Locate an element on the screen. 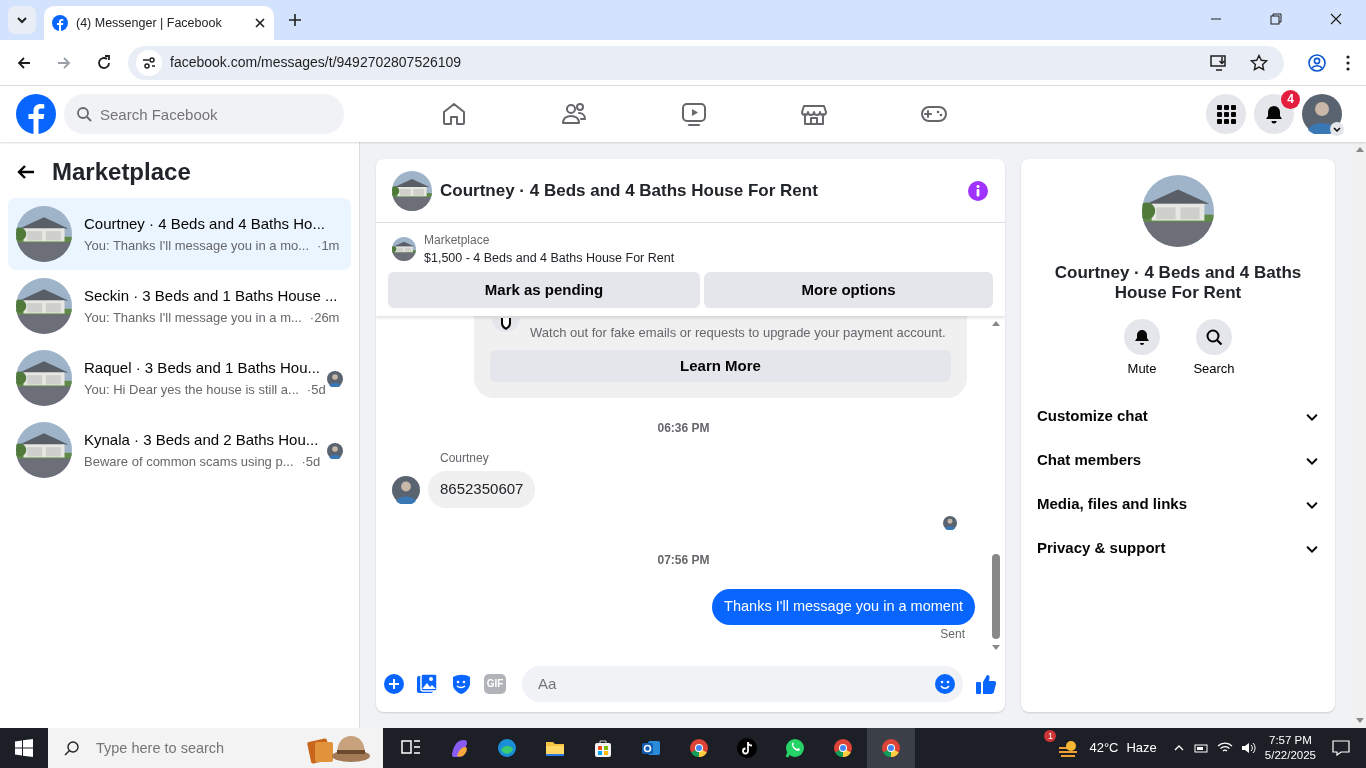  clock: 7:57 PM 5/22/2025 is located at coordinates (1290, 748).